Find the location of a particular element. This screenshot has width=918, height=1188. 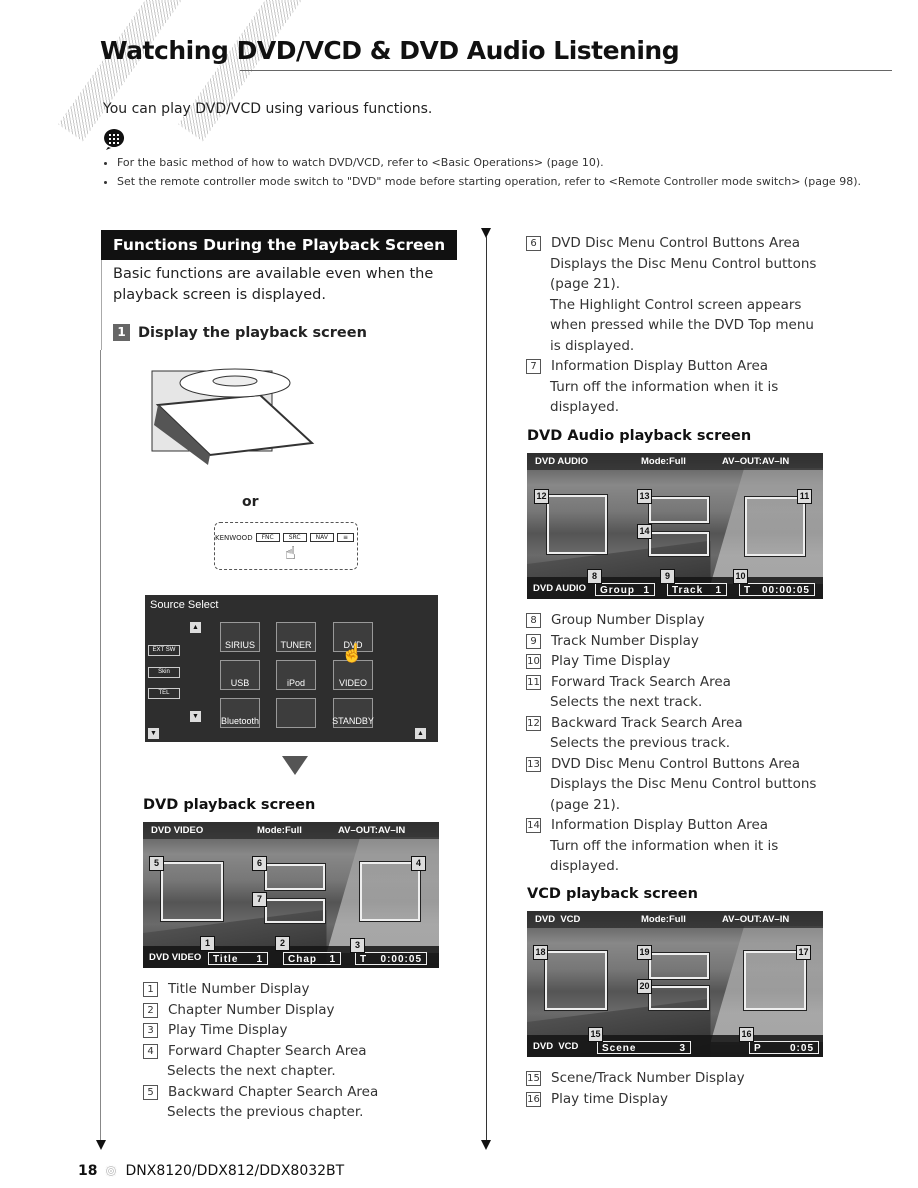

page-footer: 18 DNX8120/DDX812/DDX8032BT is located at coordinates (211, 1171).